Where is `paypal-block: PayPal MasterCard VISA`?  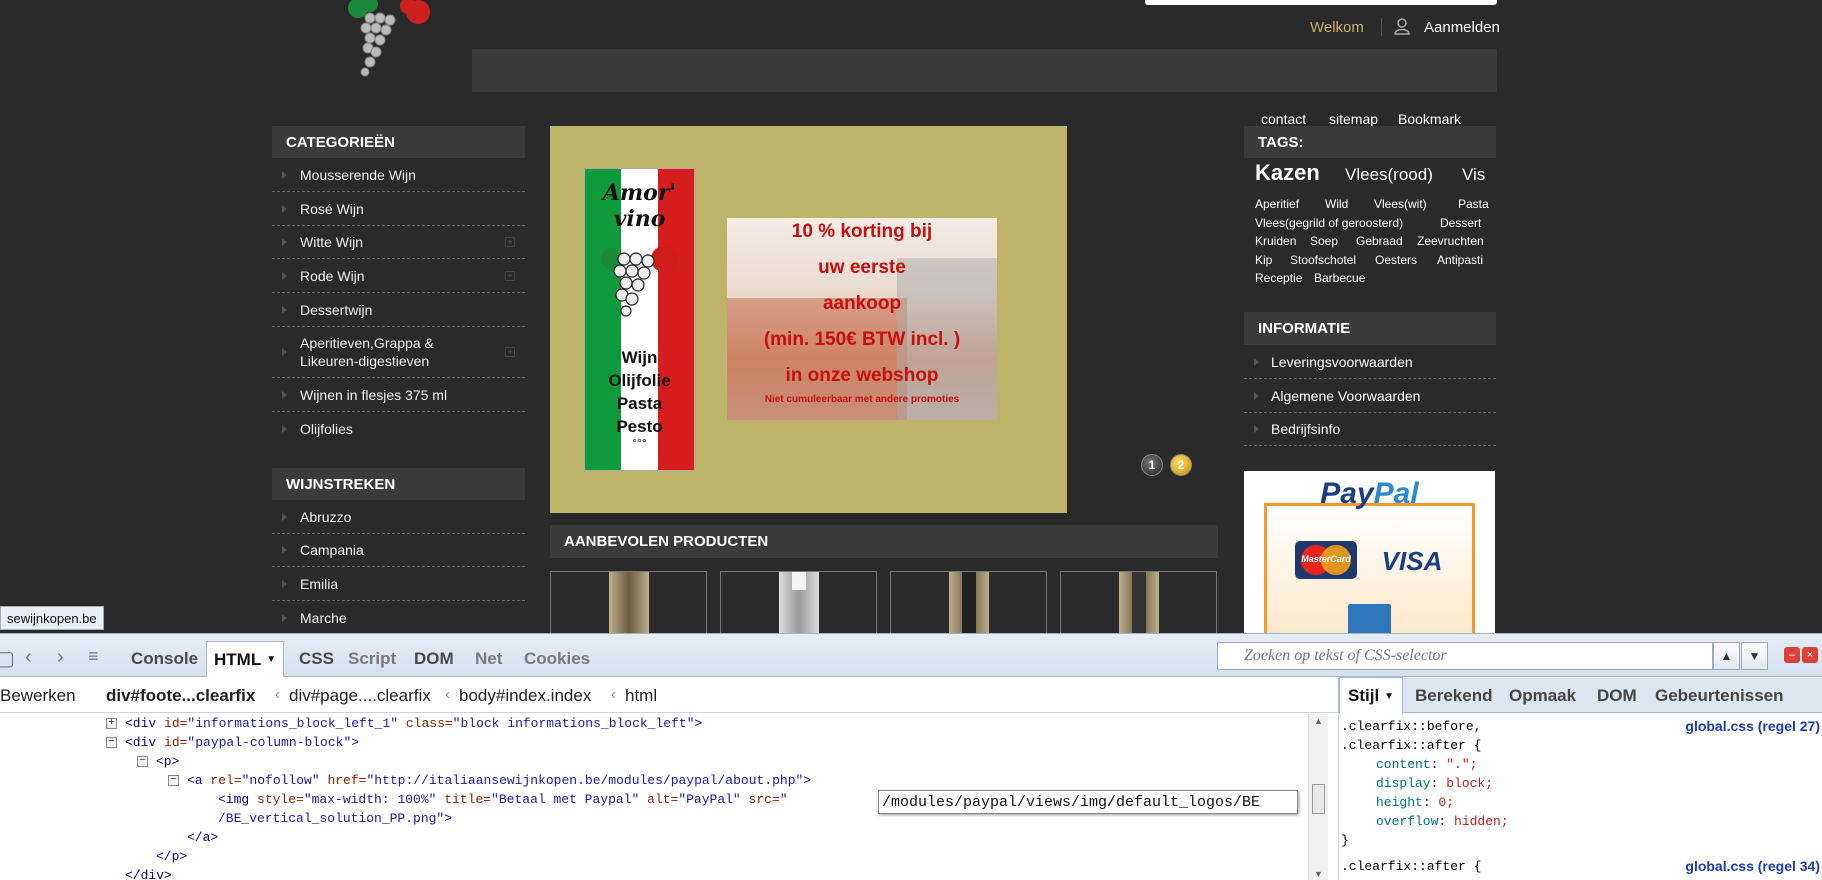 paypal-block: PayPal MasterCard VISA is located at coordinates (1369, 552).